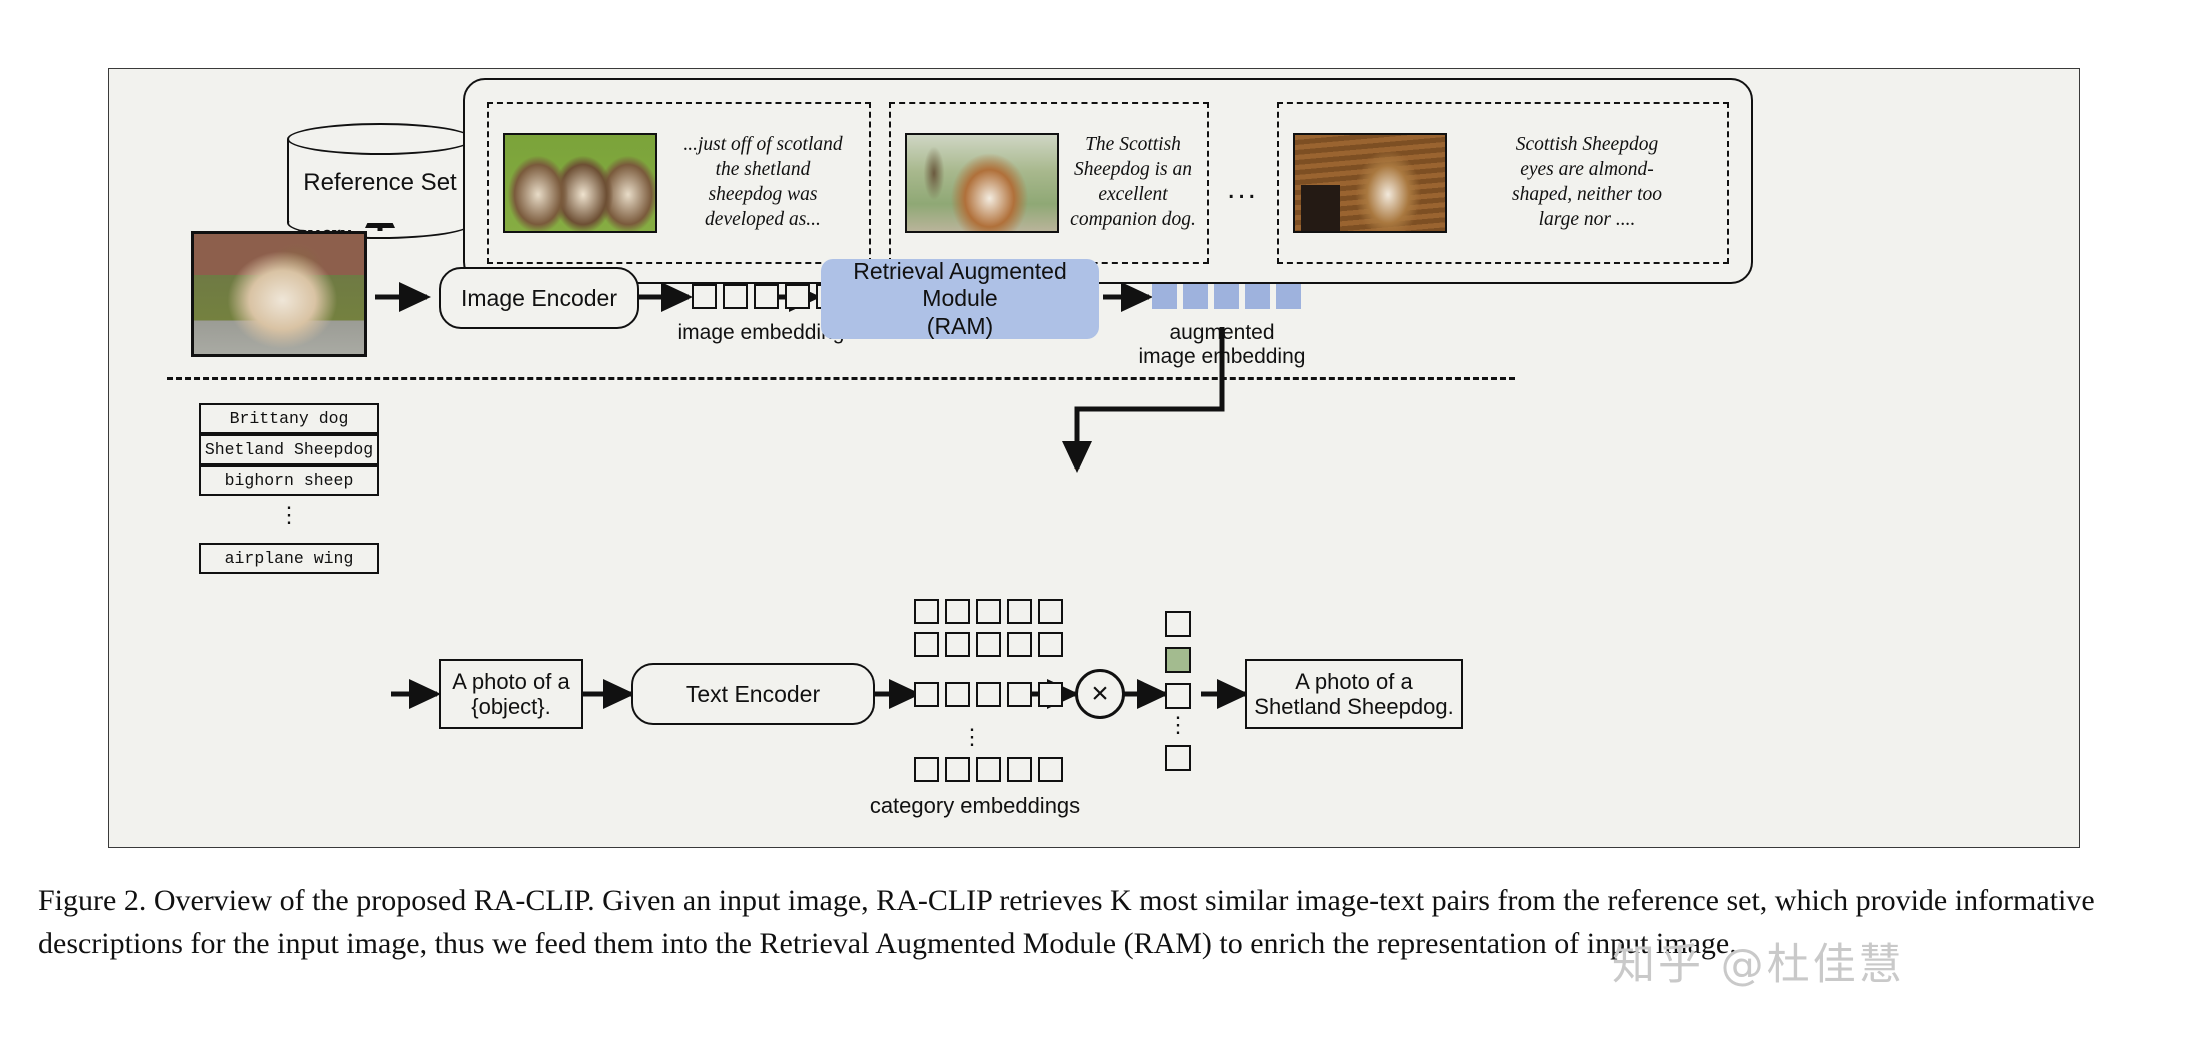 The image size is (2190, 1056). I want to click on logit-cell-selected, so click(1178, 660).